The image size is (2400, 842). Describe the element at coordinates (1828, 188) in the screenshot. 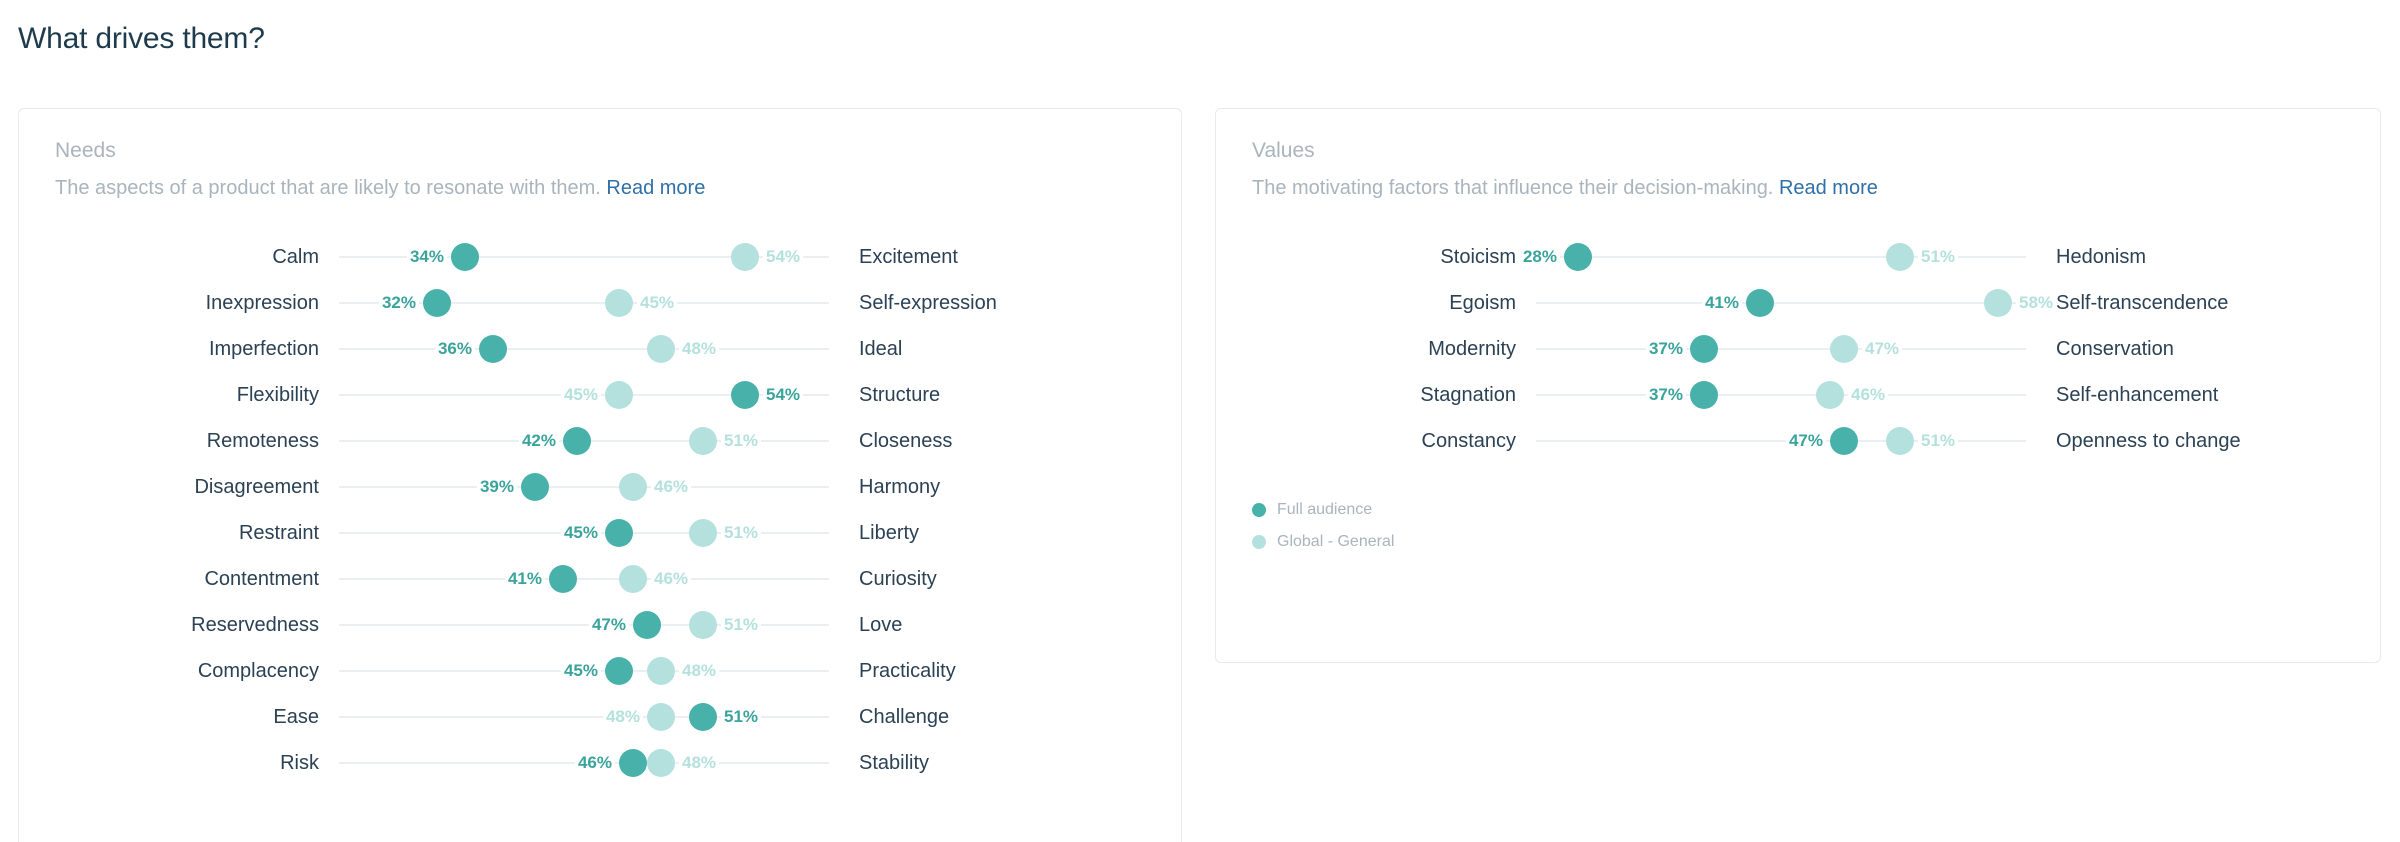

I see `values-read-more-link: Read more` at that location.